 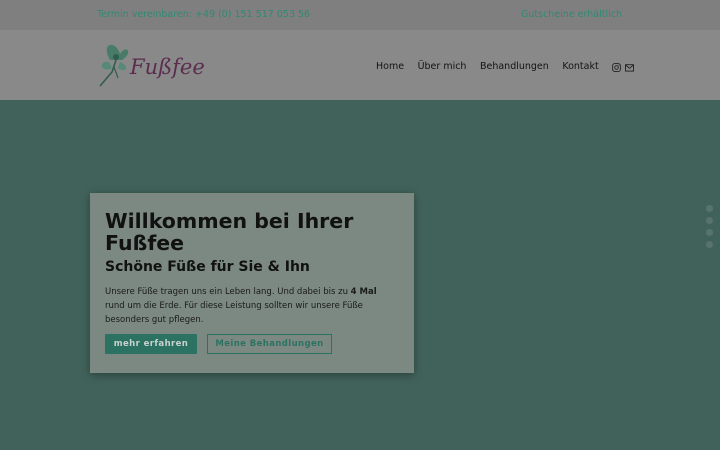 What do you see at coordinates (630, 66) in the screenshot?
I see `mail-icon` at bounding box center [630, 66].